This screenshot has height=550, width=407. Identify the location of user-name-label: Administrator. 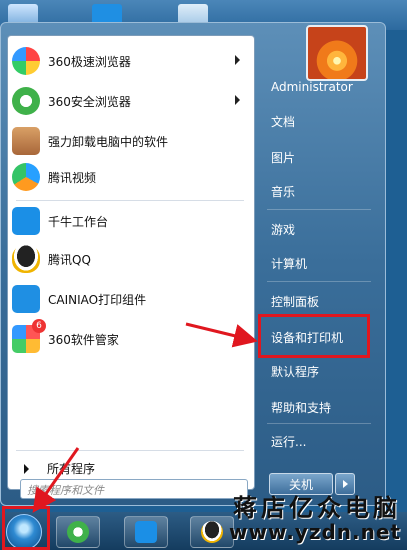
(312, 87).